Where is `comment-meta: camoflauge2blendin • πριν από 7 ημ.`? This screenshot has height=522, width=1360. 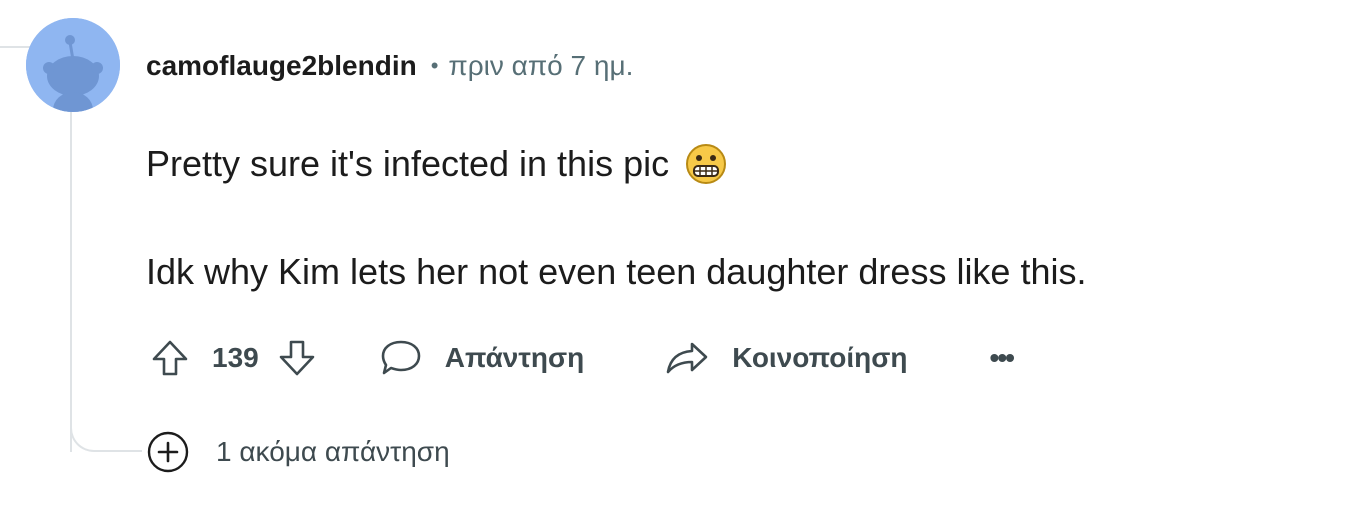
comment-meta: camoflauge2blendin • πριν από 7 ημ. is located at coordinates (389, 66).